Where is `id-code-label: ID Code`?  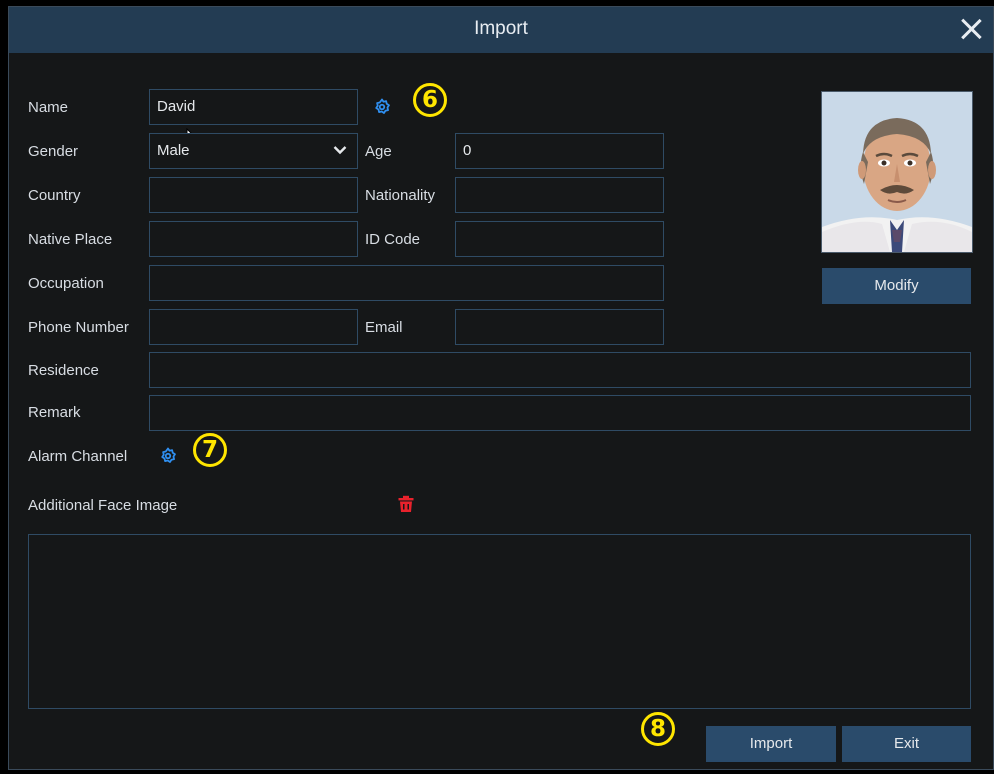 id-code-label: ID Code is located at coordinates (393, 239).